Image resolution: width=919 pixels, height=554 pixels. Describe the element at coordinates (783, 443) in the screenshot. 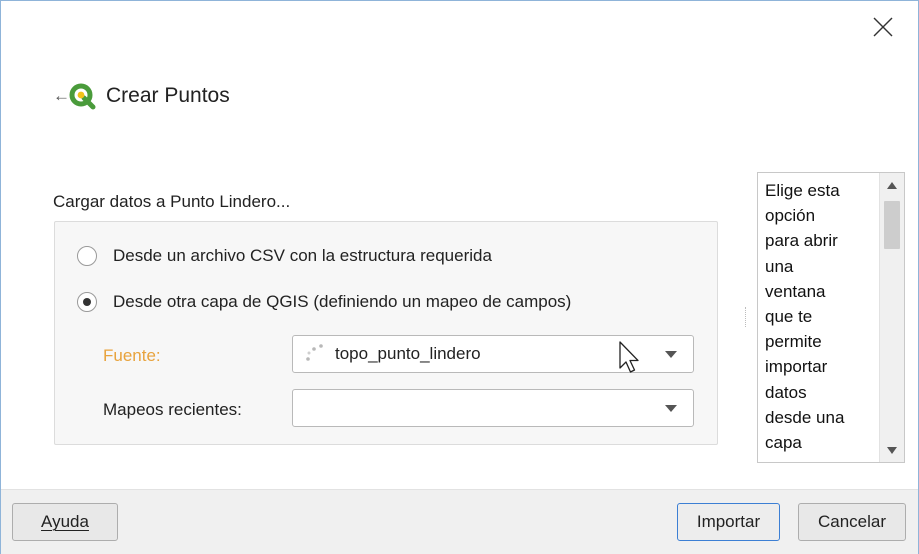

I see `help-text-line: capa` at that location.